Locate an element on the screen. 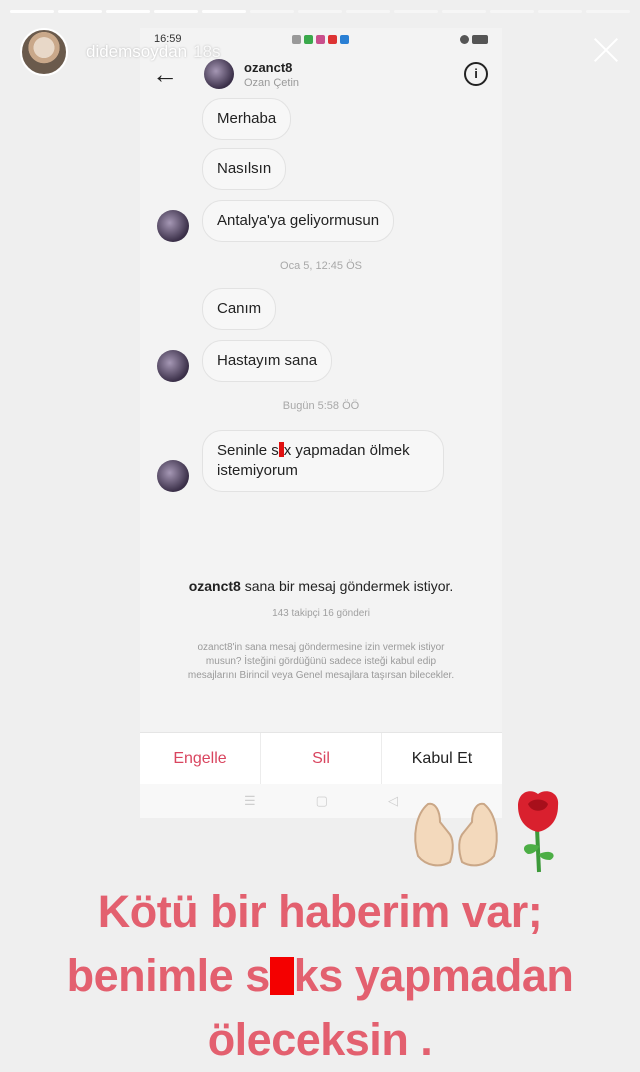 This screenshot has width=640, height=1072. dm-fullname: Ozan Çetin is located at coordinates (272, 82).